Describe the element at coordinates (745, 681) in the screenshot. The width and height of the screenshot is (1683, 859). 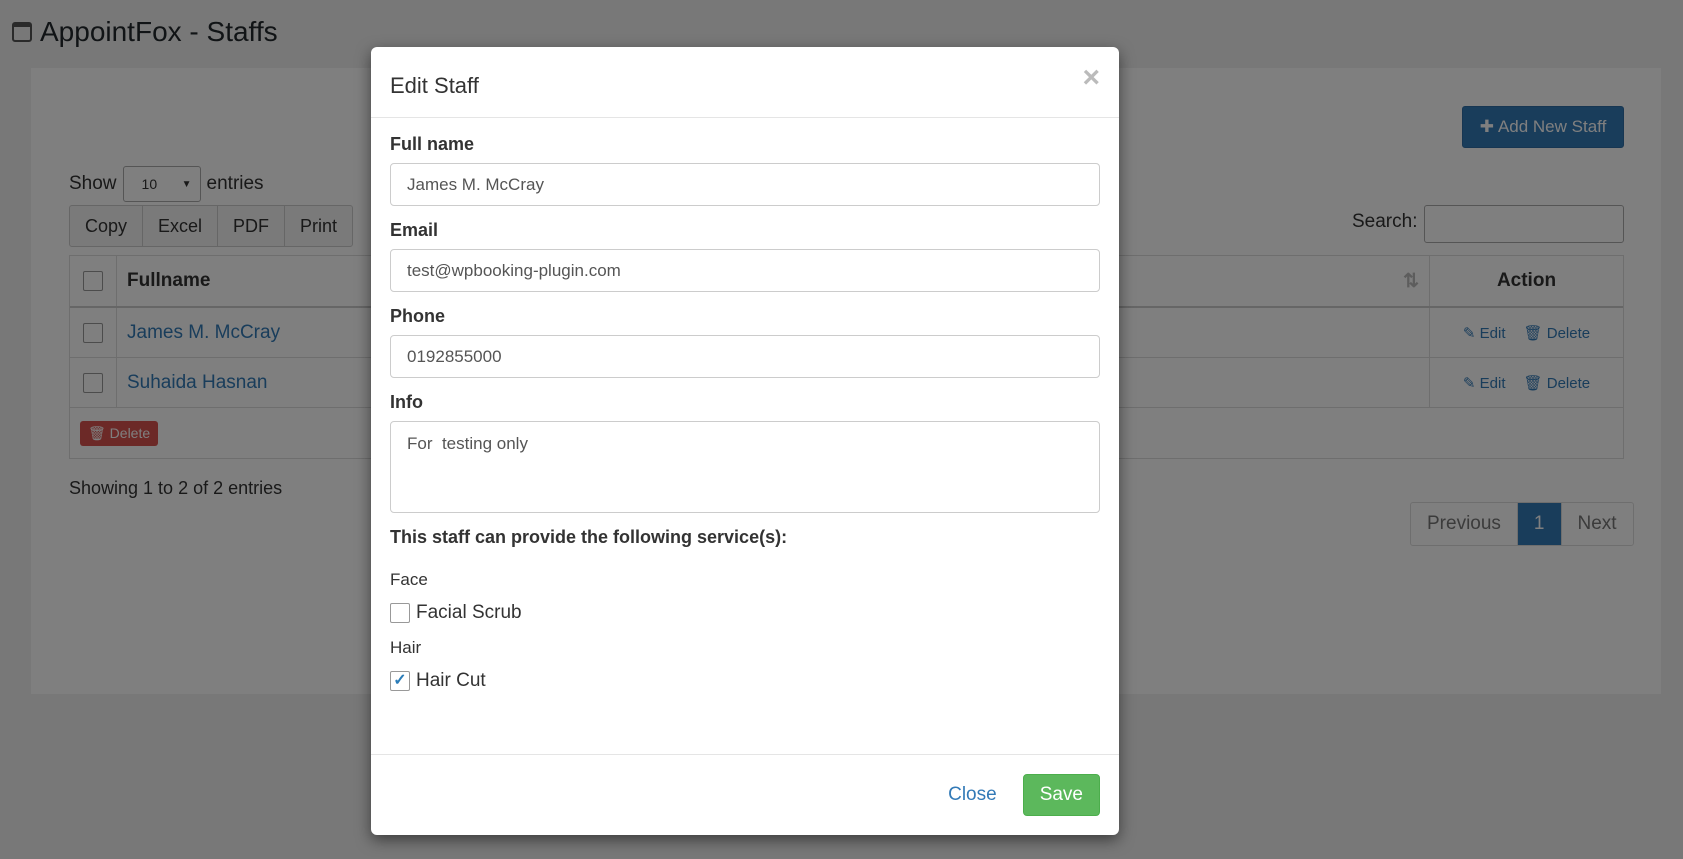
I see `service-option: ✓ Hair Cut` at that location.